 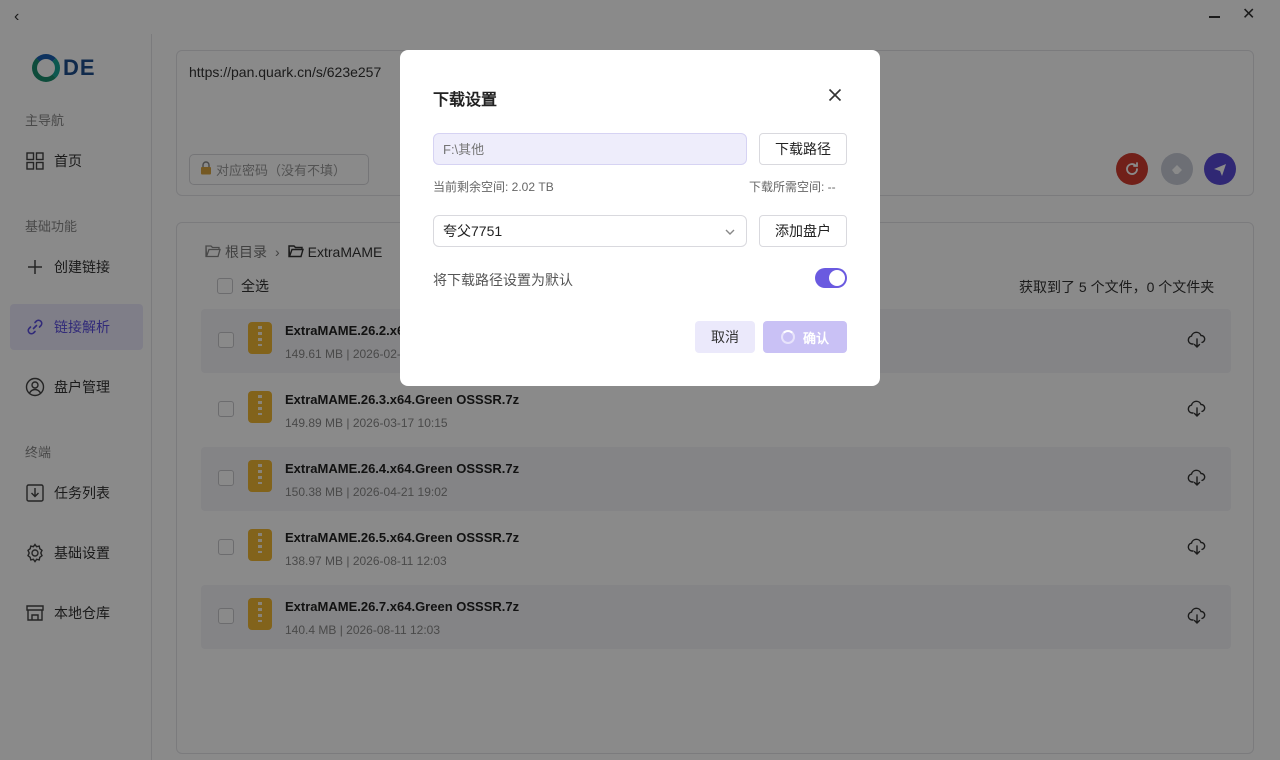 I want to click on default-path-label: 将下载路径设置为默认, so click(x=503, y=280).